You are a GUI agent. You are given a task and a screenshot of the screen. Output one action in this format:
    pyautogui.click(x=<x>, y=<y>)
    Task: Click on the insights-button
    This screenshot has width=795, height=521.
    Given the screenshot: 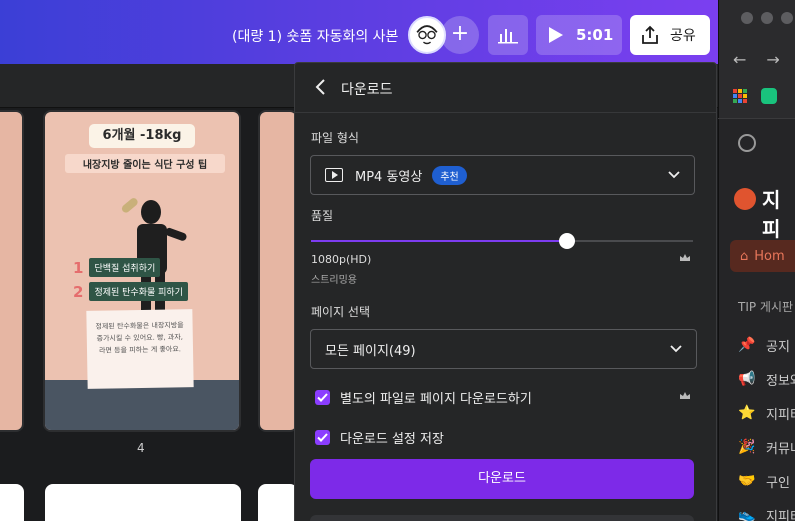 What is the action you would take?
    pyautogui.click(x=508, y=35)
    